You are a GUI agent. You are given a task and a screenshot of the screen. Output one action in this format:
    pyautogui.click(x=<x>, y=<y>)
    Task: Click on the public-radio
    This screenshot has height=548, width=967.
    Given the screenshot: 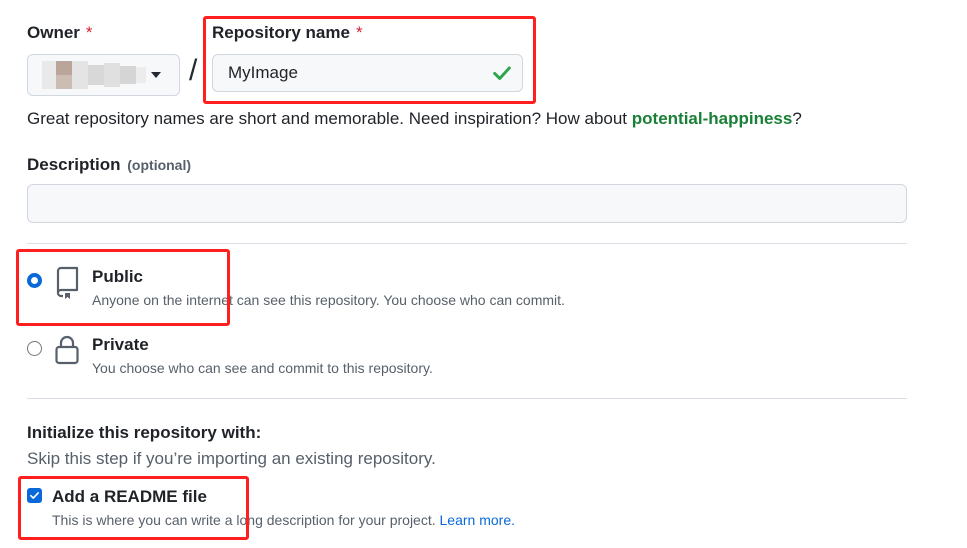 What is the action you would take?
    pyautogui.click(x=34, y=280)
    